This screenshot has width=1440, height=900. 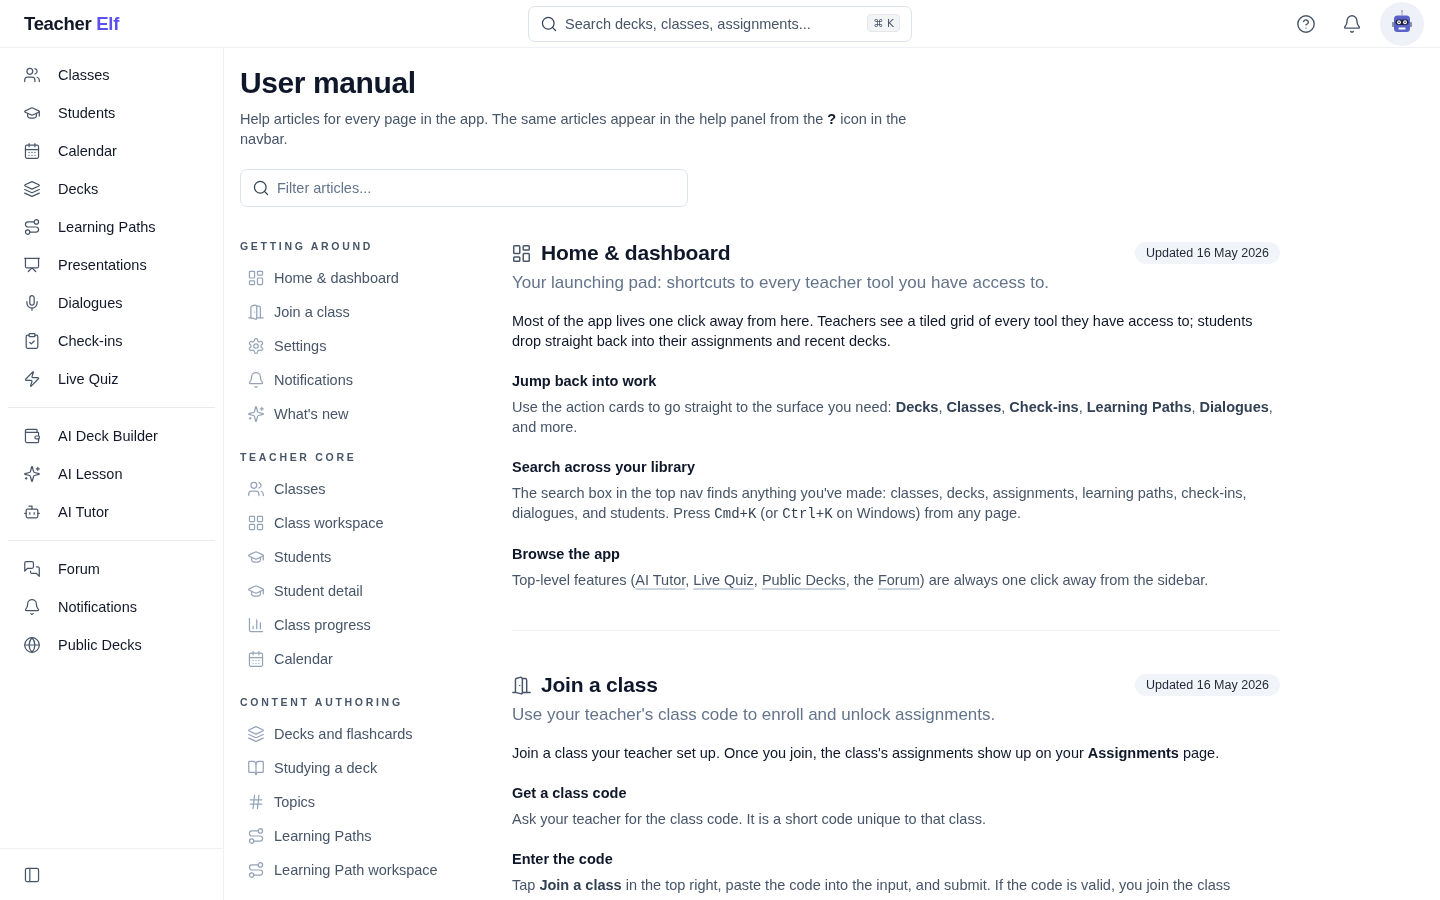 I want to click on sidebar-item: Classes, so click(x=111, y=75).